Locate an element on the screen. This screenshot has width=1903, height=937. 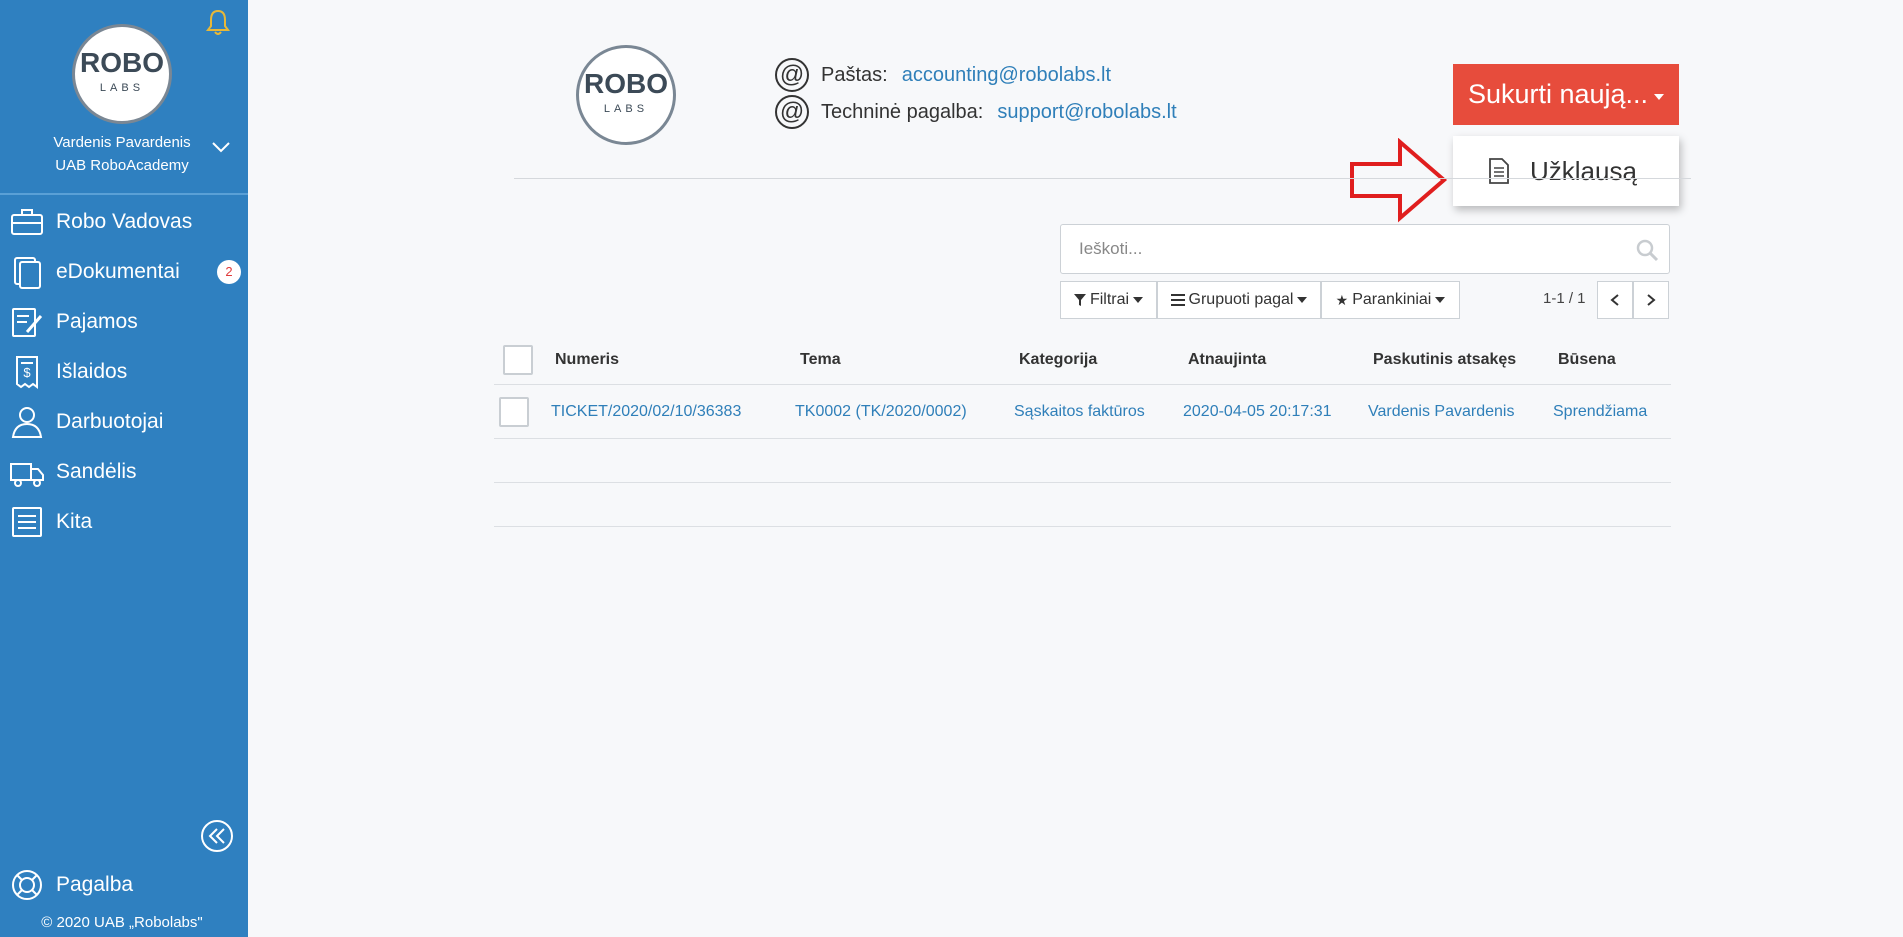
sidebar-item-pagalba: Pagalba is located at coordinates (124, 885).